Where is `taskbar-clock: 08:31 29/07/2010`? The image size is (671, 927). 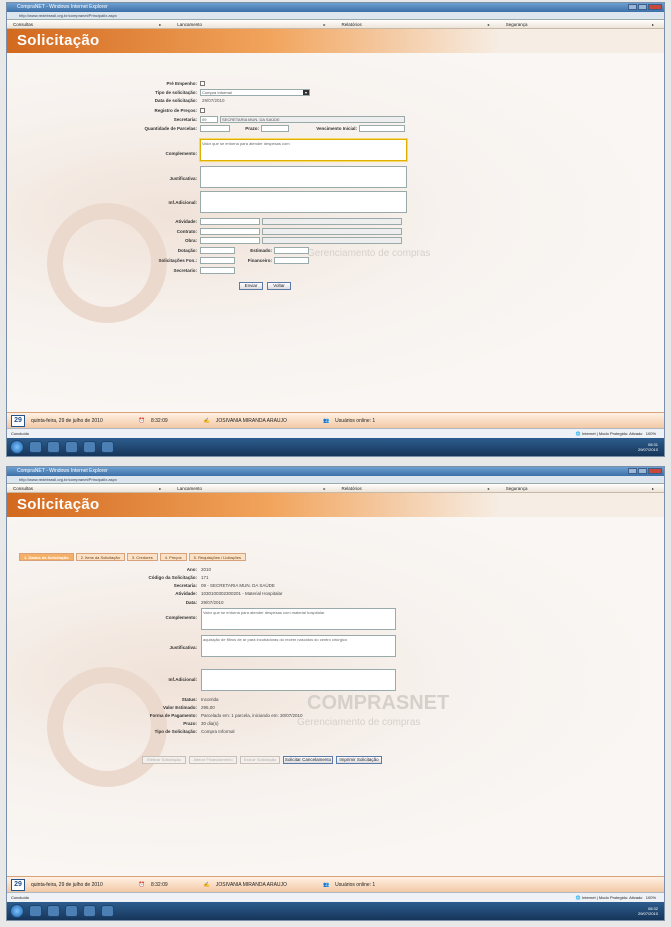
taskbar-clock: 08:31 29/07/2010 is located at coordinates (647, 447).